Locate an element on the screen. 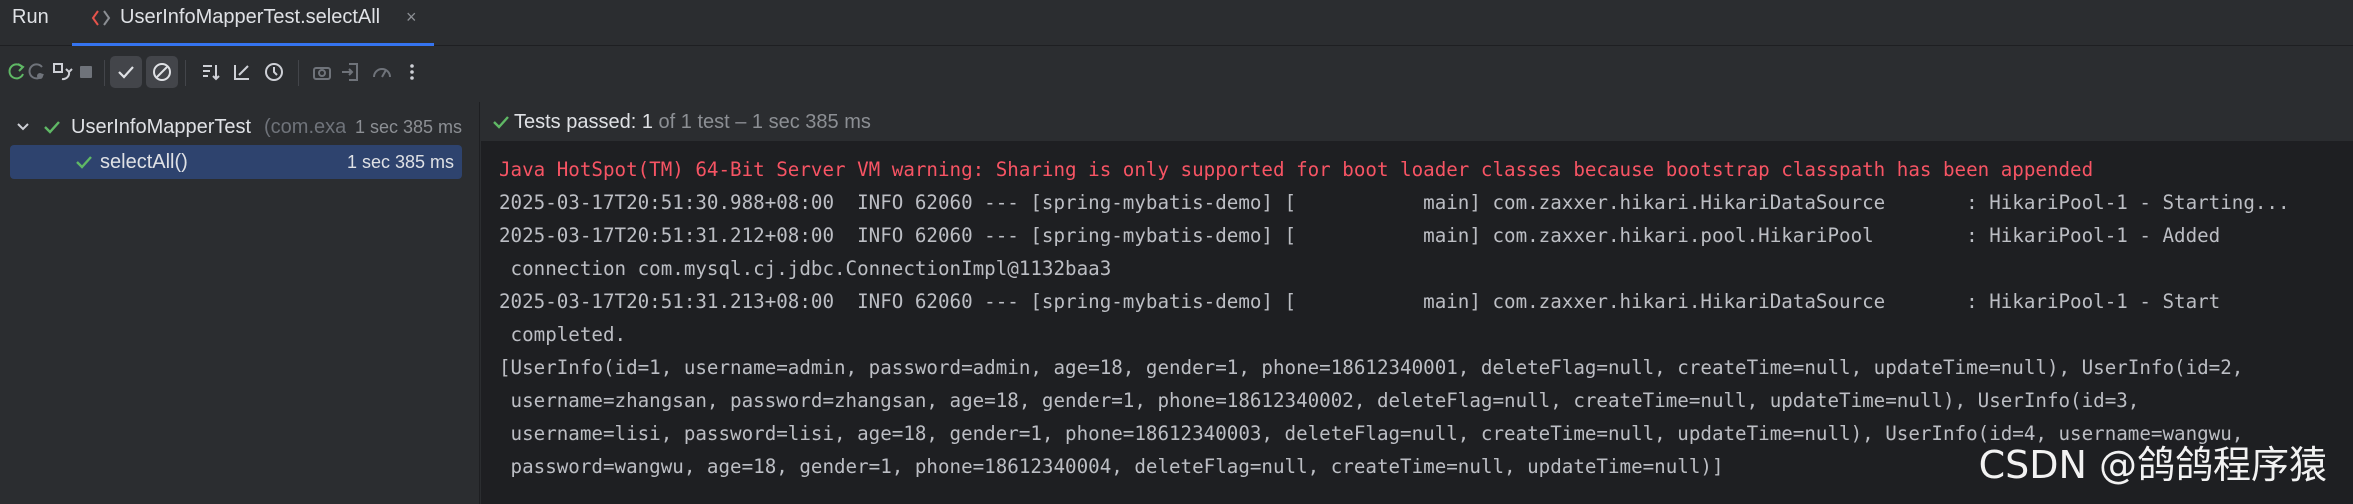 This screenshot has height=504, width=2353. tab-label: UserInfoMapperTest.selectAll is located at coordinates (250, 17).